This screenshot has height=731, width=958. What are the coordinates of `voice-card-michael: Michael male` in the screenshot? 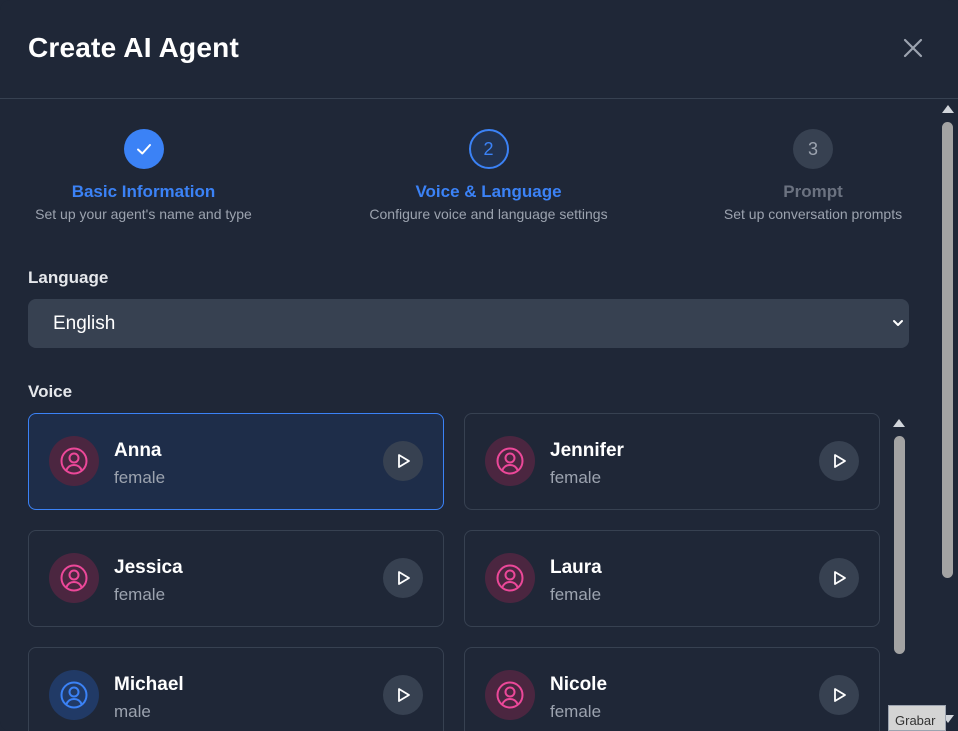 It's located at (236, 689).